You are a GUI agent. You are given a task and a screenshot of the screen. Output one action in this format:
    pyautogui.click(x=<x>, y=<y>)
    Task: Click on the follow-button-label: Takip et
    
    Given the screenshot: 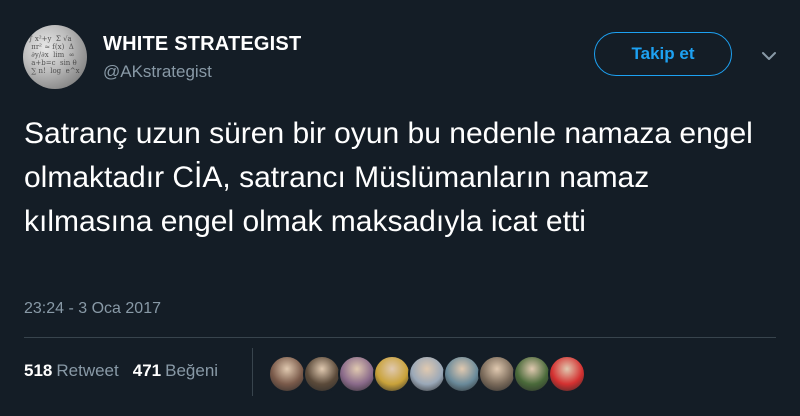 What is the action you would take?
    pyautogui.click(x=663, y=53)
    